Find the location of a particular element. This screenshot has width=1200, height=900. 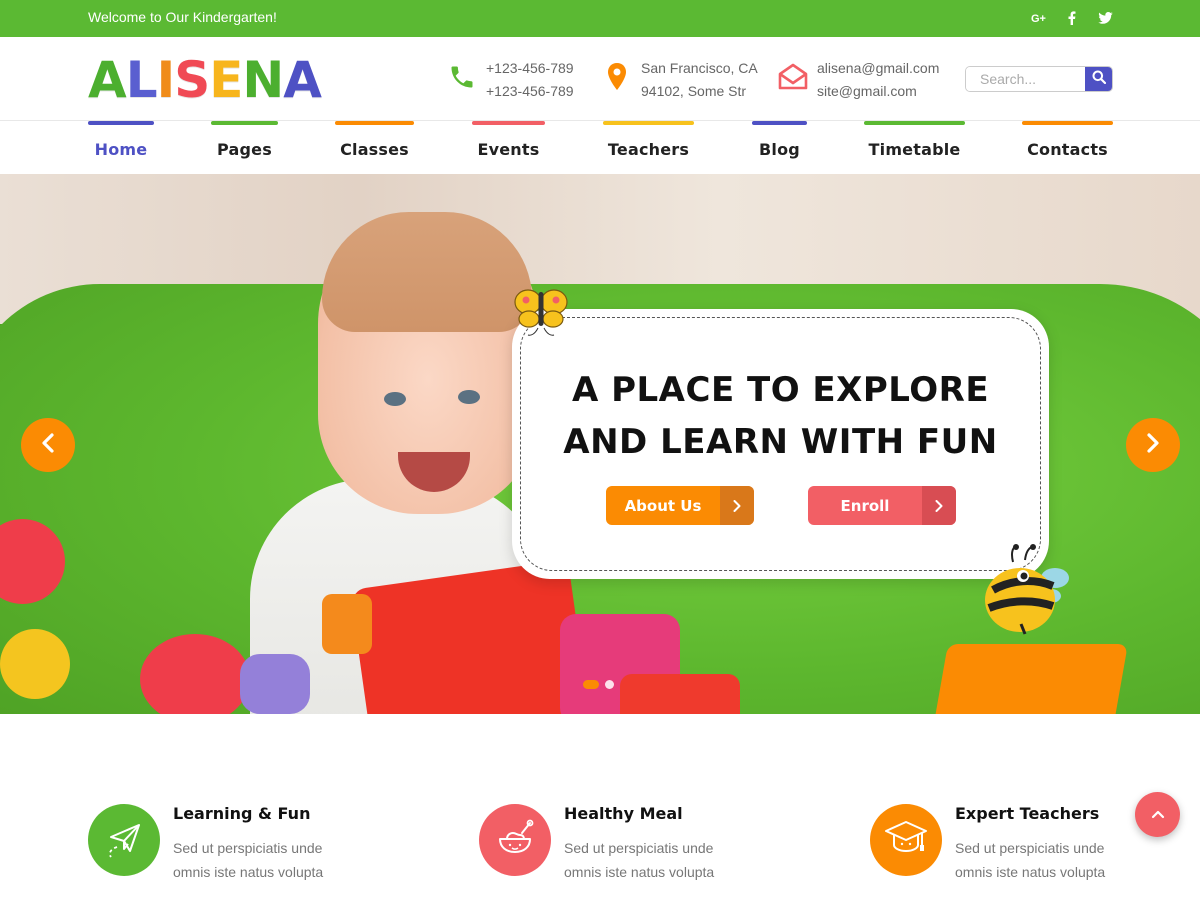

nav-item-pages: Pages is located at coordinates (244, 147).